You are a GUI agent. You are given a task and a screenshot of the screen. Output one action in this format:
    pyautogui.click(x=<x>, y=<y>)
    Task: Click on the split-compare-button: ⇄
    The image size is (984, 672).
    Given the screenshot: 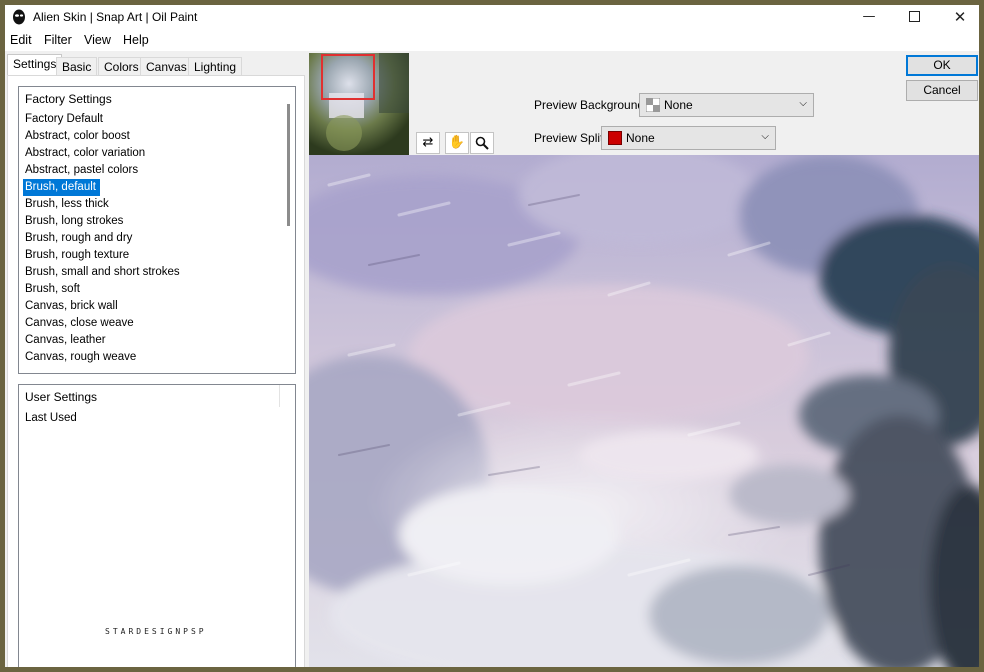 What is the action you would take?
    pyautogui.click(x=428, y=143)
    